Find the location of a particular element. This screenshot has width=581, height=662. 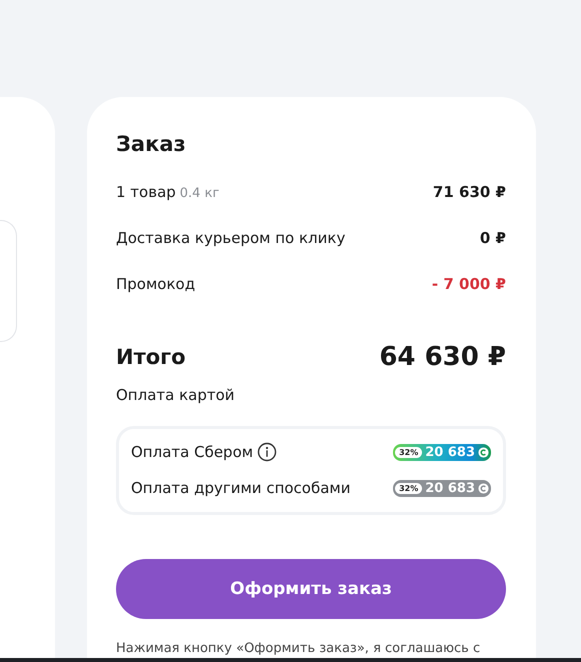

total-label: Итого is located at coordinates (151, 357).